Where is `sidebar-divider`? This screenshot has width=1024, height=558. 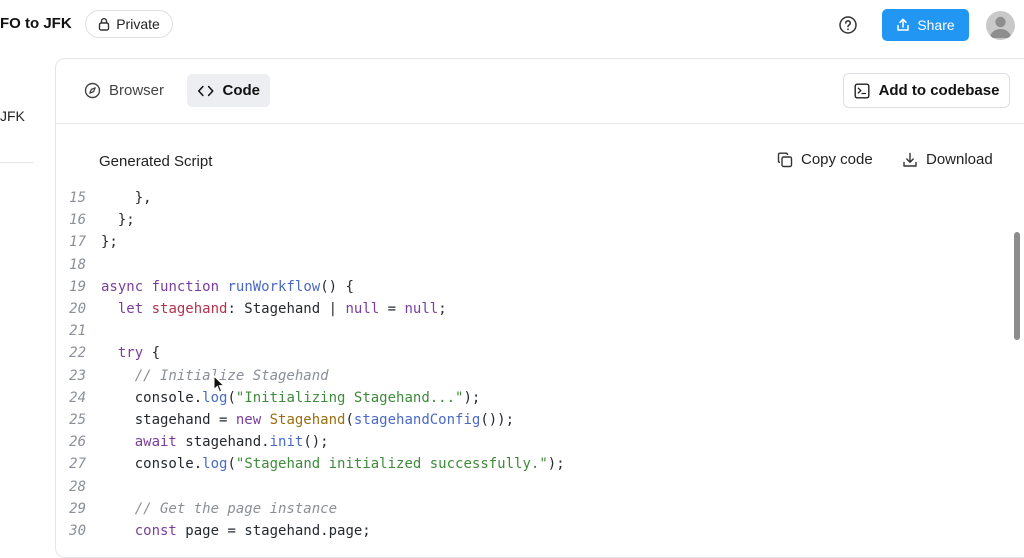 sidebar-divider is located at coordinates (17, 162).